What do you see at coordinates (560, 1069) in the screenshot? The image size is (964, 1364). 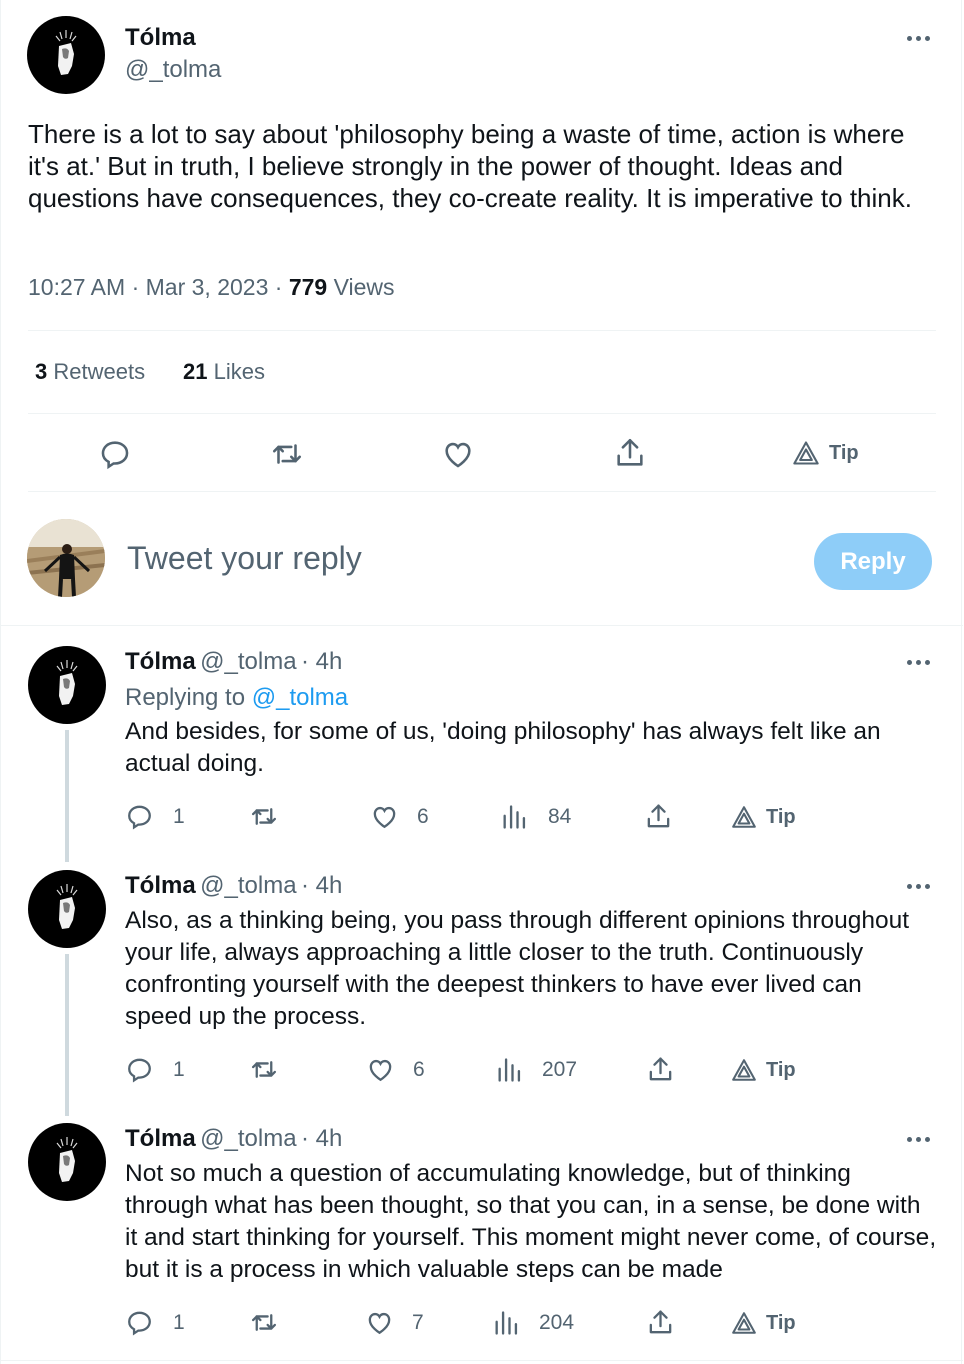 I see `view-count: 207` at bounding box center [560, 1069].